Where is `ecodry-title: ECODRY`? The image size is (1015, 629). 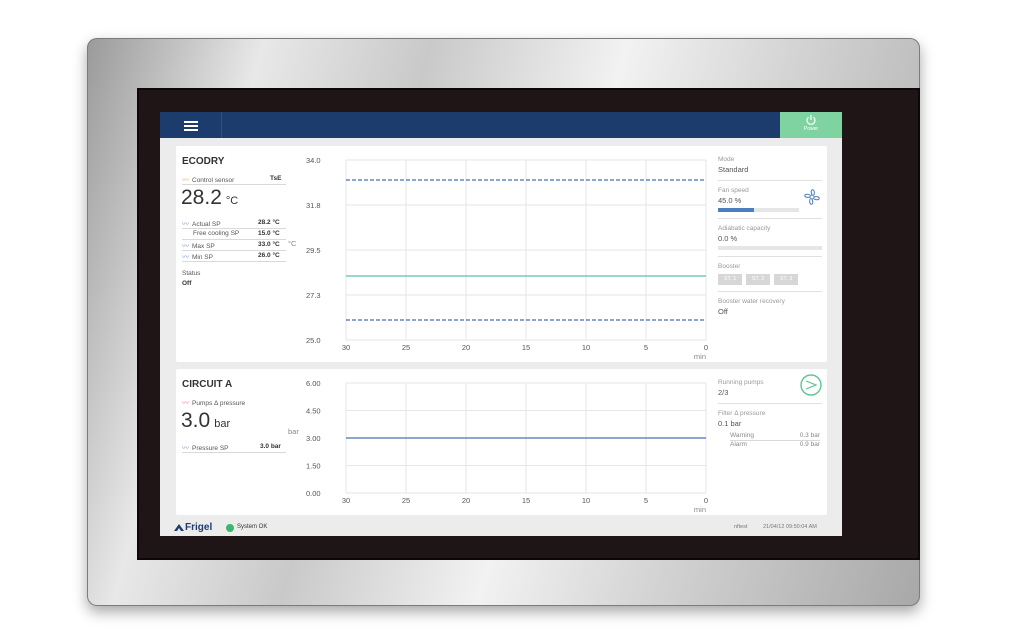
ecodry-title: ECODRY is located at coordinates (203, 161).